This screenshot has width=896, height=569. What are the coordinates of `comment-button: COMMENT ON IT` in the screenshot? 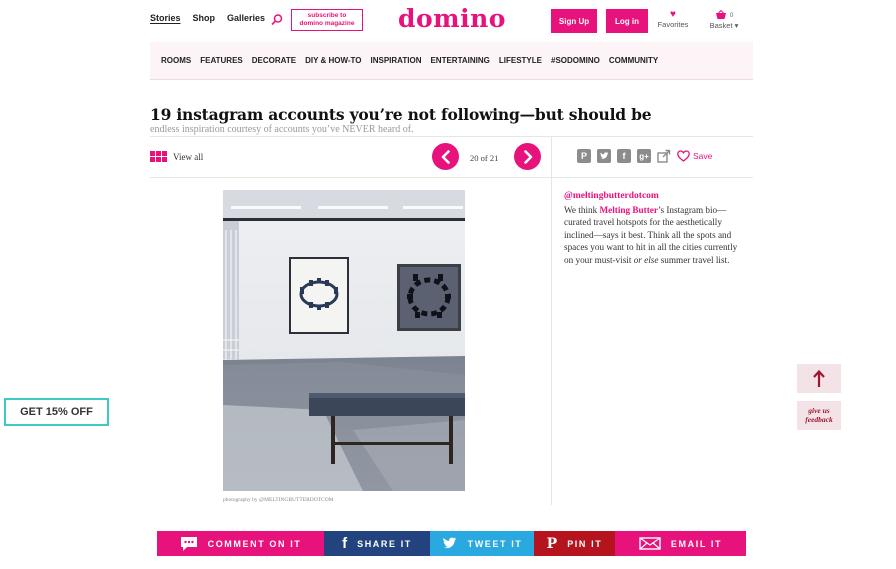 It's located at (240, 543).